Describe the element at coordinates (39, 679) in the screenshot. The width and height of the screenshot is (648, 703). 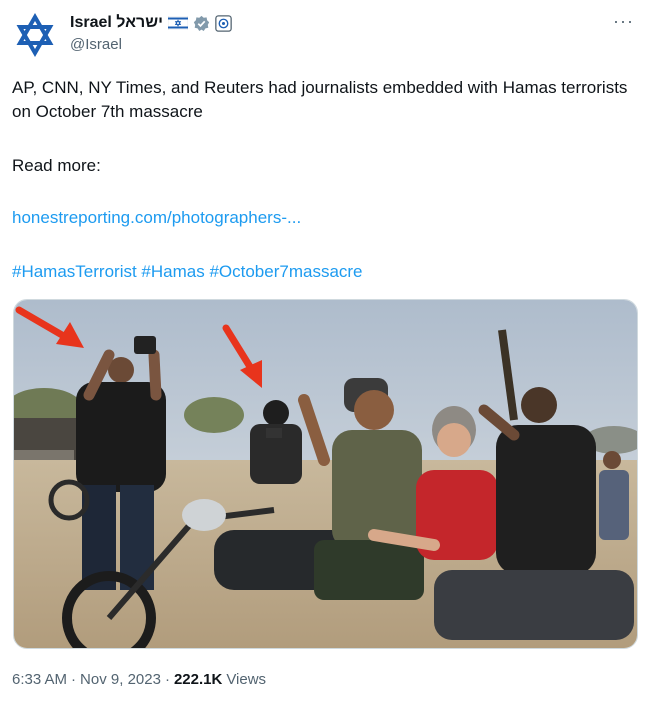
I see `tweet-time: 6:33 AM` at that location.